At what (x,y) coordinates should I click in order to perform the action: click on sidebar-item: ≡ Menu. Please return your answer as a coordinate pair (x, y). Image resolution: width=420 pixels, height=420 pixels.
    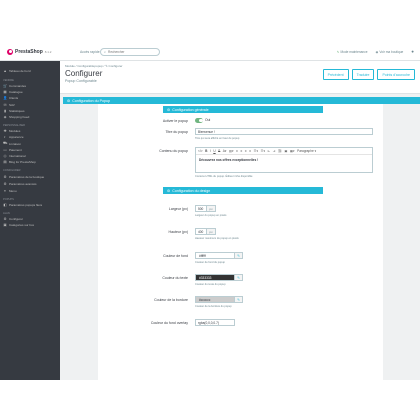
    Looking at the image, I should click on (30, 190).